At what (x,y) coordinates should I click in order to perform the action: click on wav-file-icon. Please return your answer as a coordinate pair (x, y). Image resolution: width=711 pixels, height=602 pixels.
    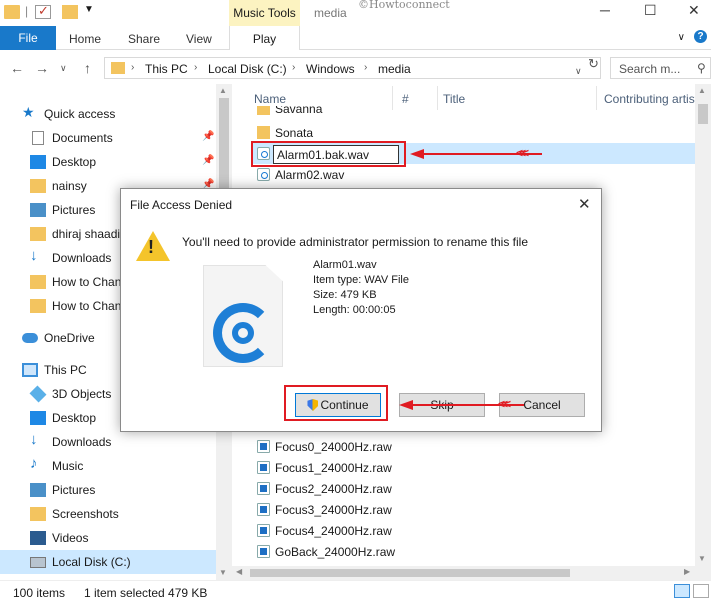
    Looking at the image, I should click on (263, 174).